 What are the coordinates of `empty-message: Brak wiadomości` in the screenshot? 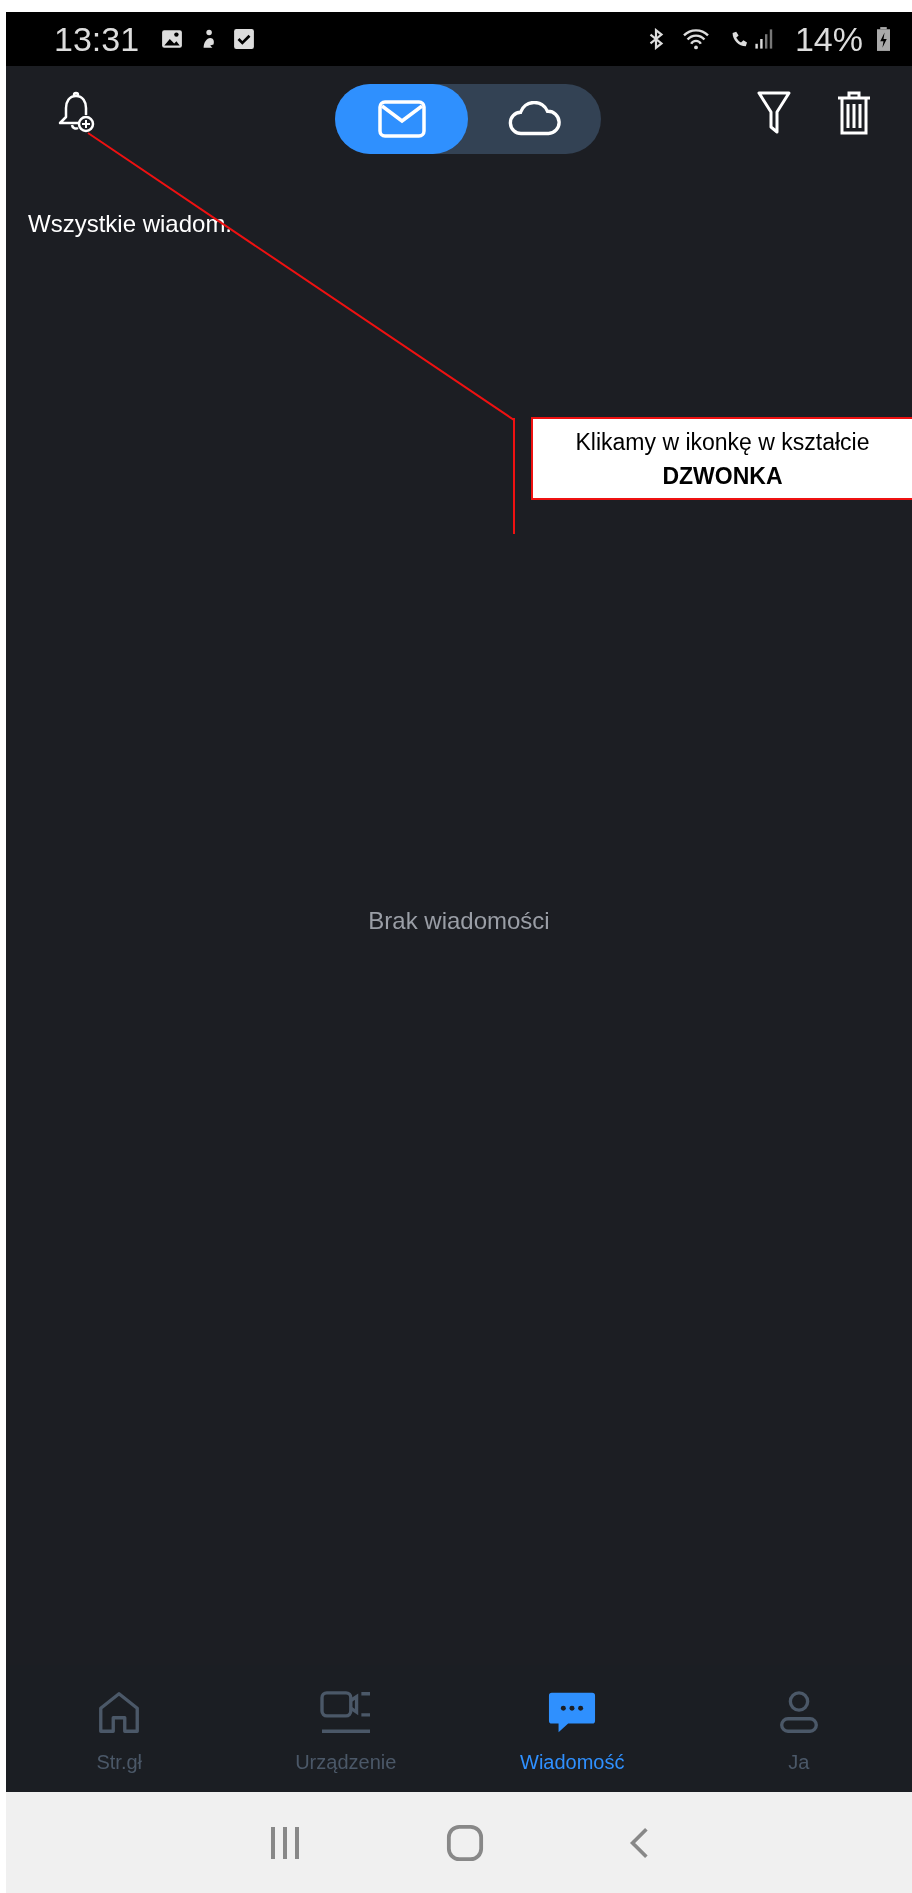 It's located at (459, 920).